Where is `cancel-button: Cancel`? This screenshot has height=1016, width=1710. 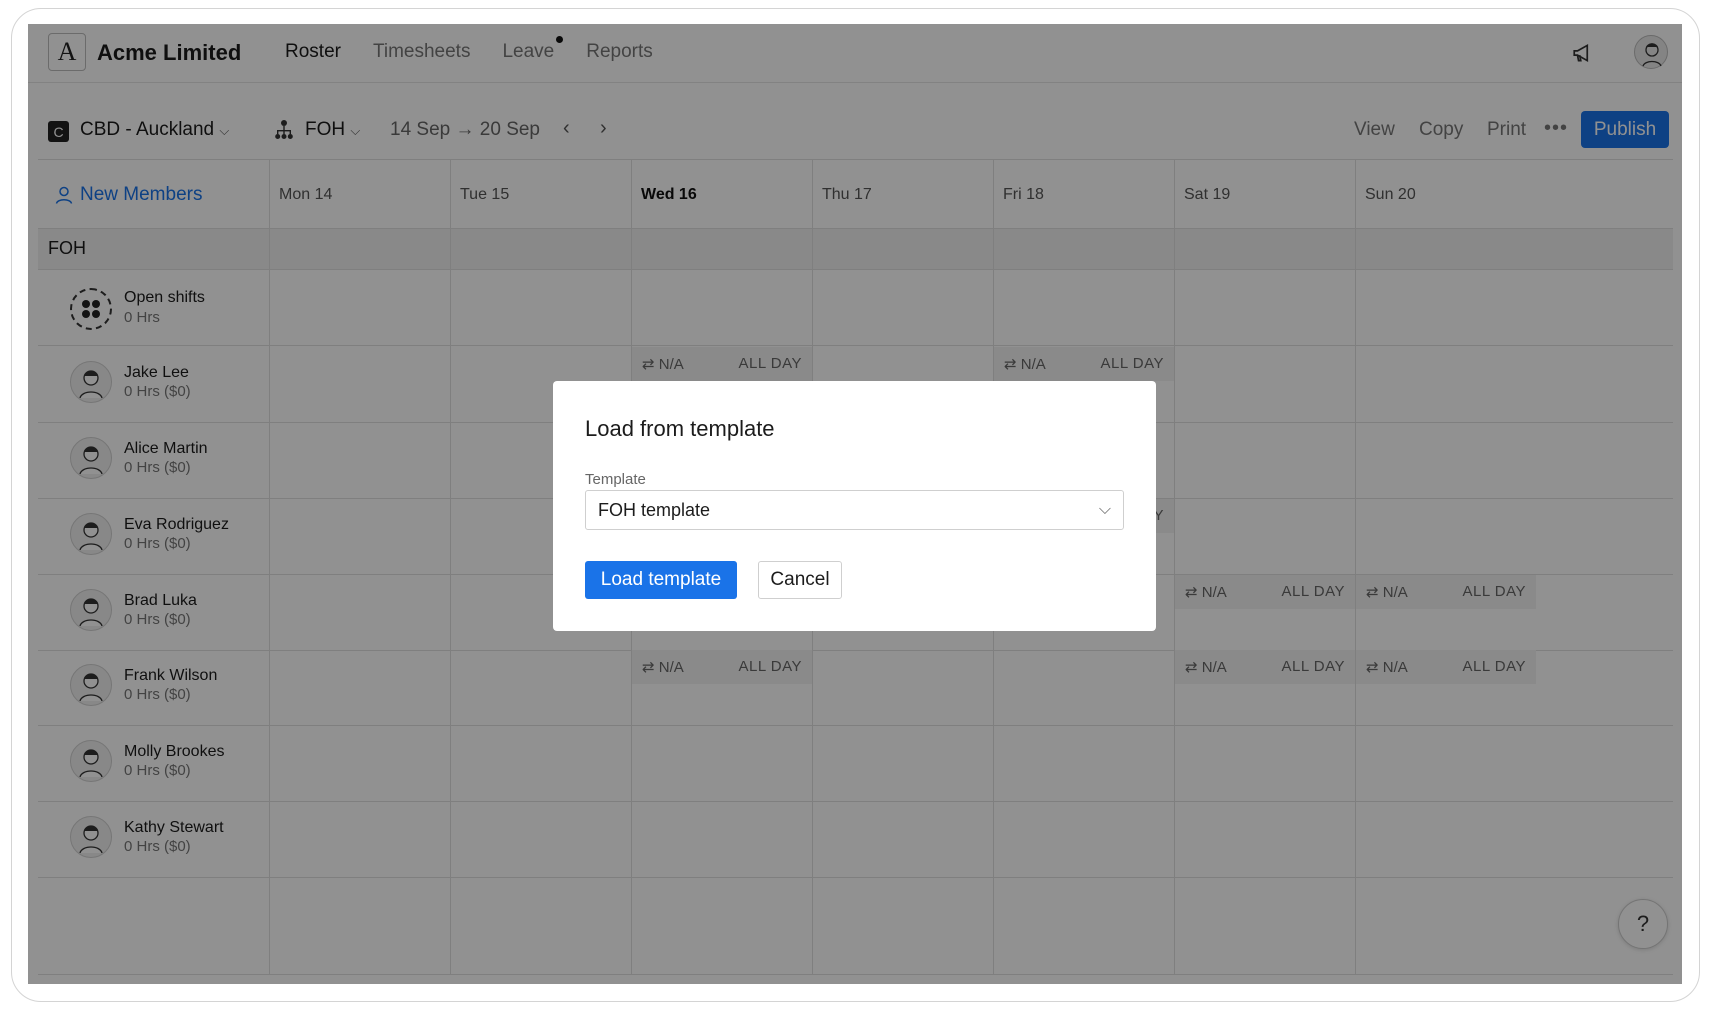
cancel-button: Cancel is located at coordinates (800, 580).